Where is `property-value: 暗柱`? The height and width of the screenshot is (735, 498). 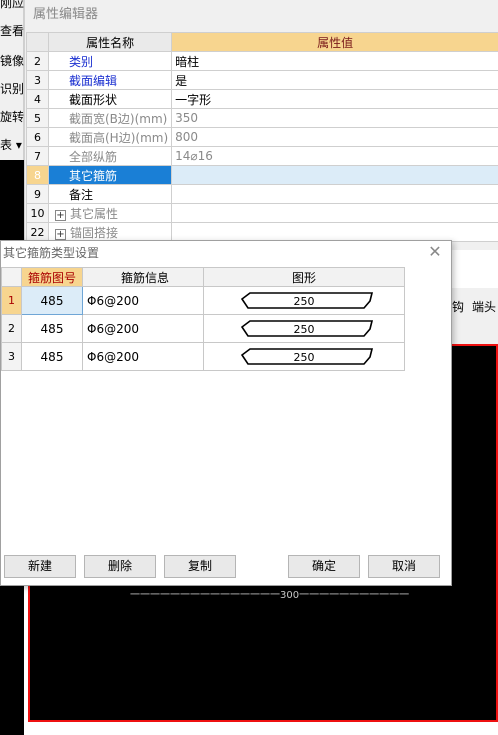 property-value: 暗柱 is located at coordinates (335, 61).